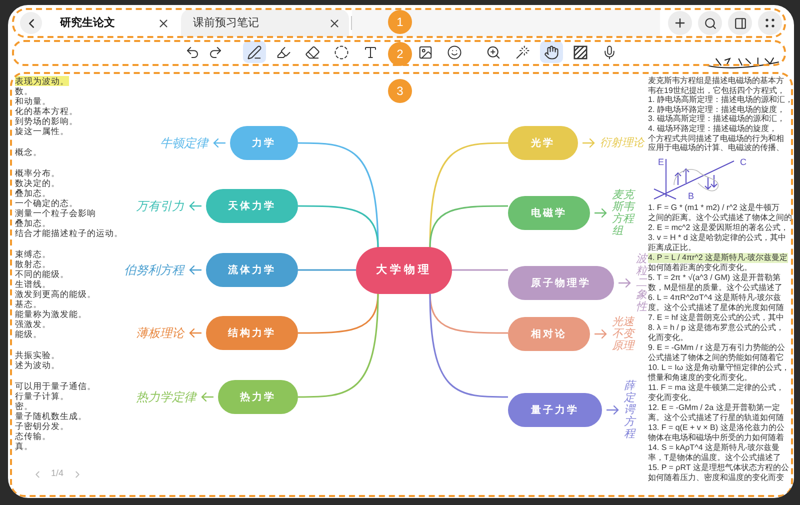 The width and height of the screenshot is (800, 505). I want to click on handwritten-note: 麦克斯韦方程组, so click(624, 213).